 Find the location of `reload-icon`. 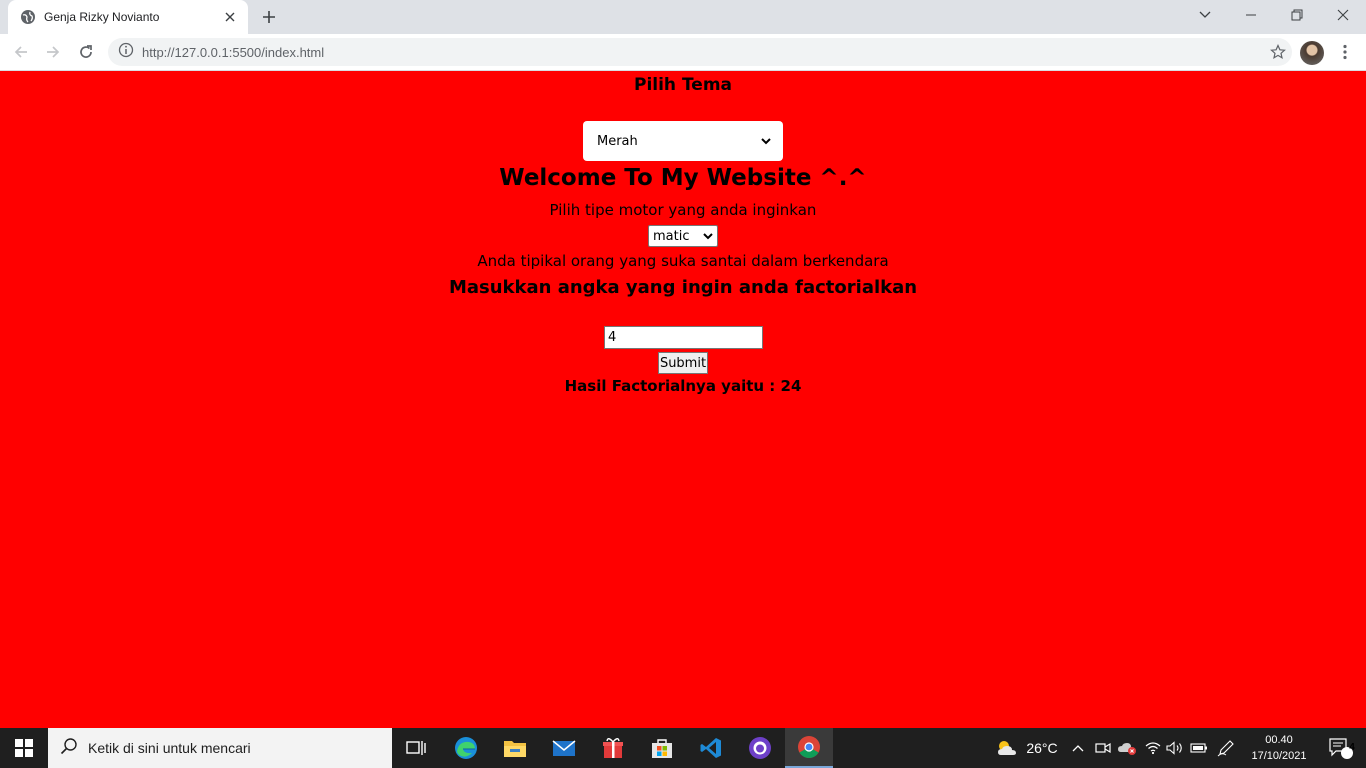

reload-icon is located at coordinates (86, 52).